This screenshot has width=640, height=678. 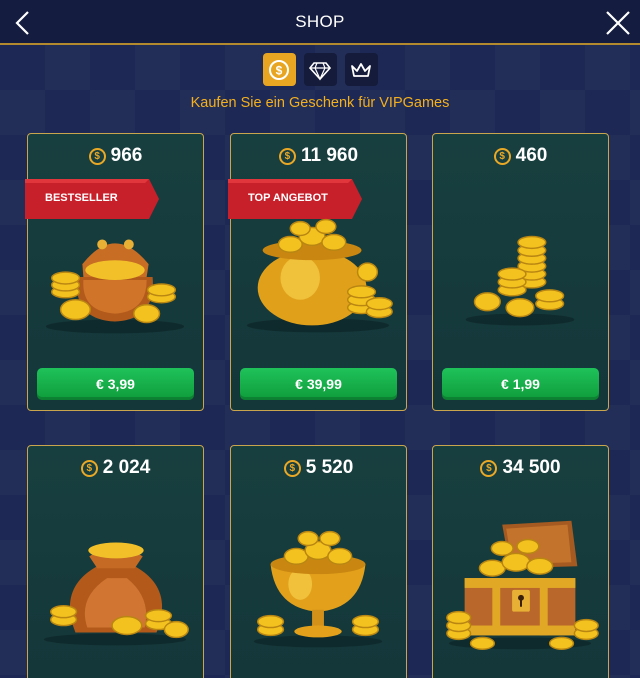 I want to click on close-button, so click(x=618, y=23).